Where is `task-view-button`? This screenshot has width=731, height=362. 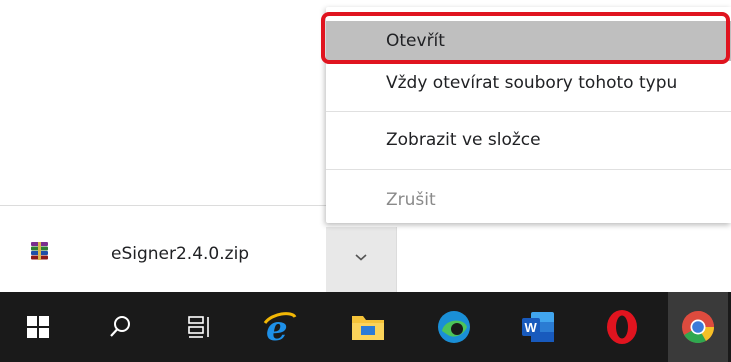
task-view-button is located at coordinates (200, 327).